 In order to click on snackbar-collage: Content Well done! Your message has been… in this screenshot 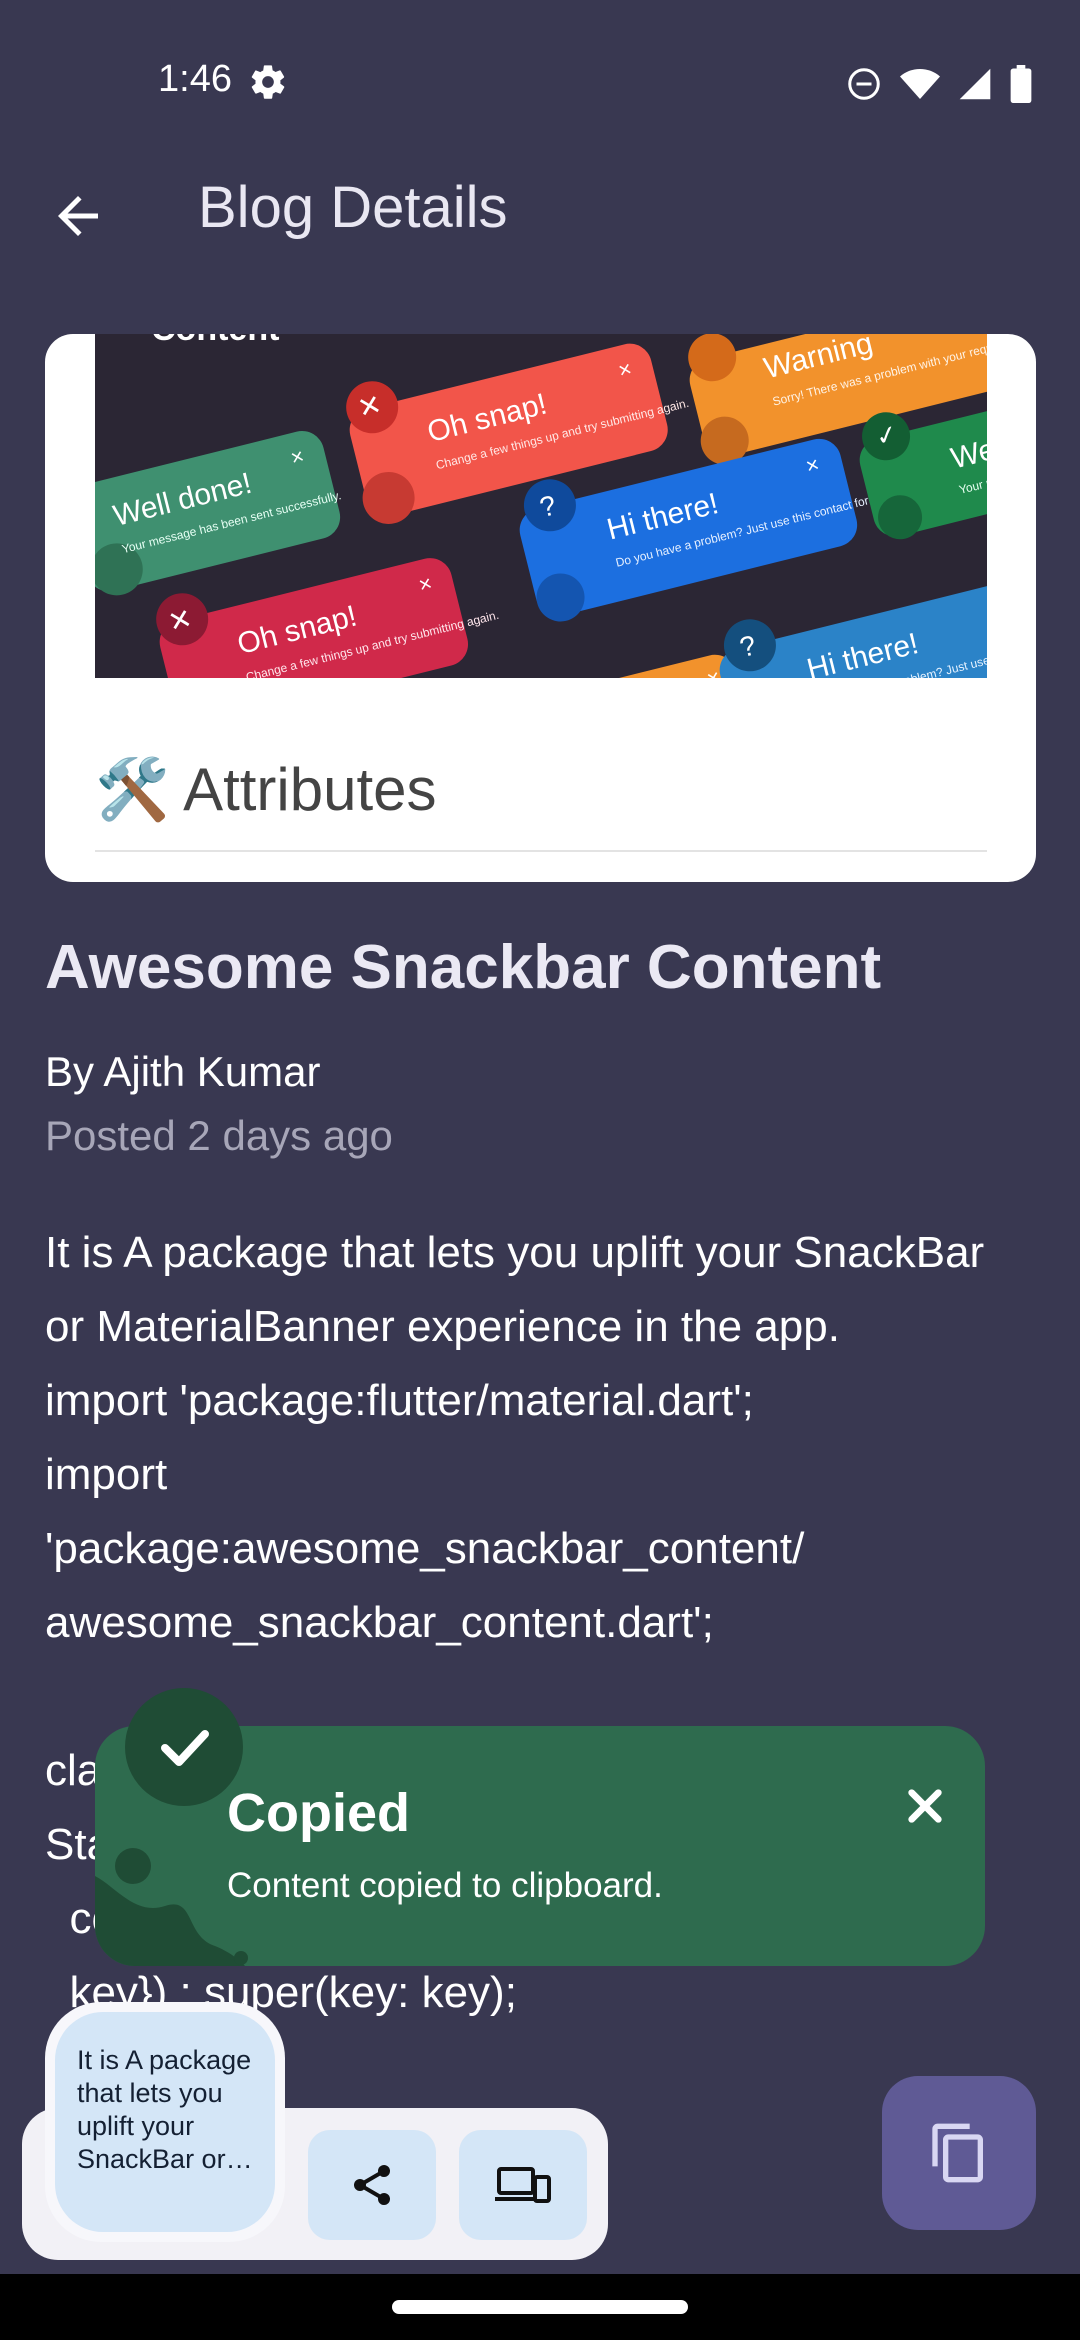, I will do `click(541, 506)`.